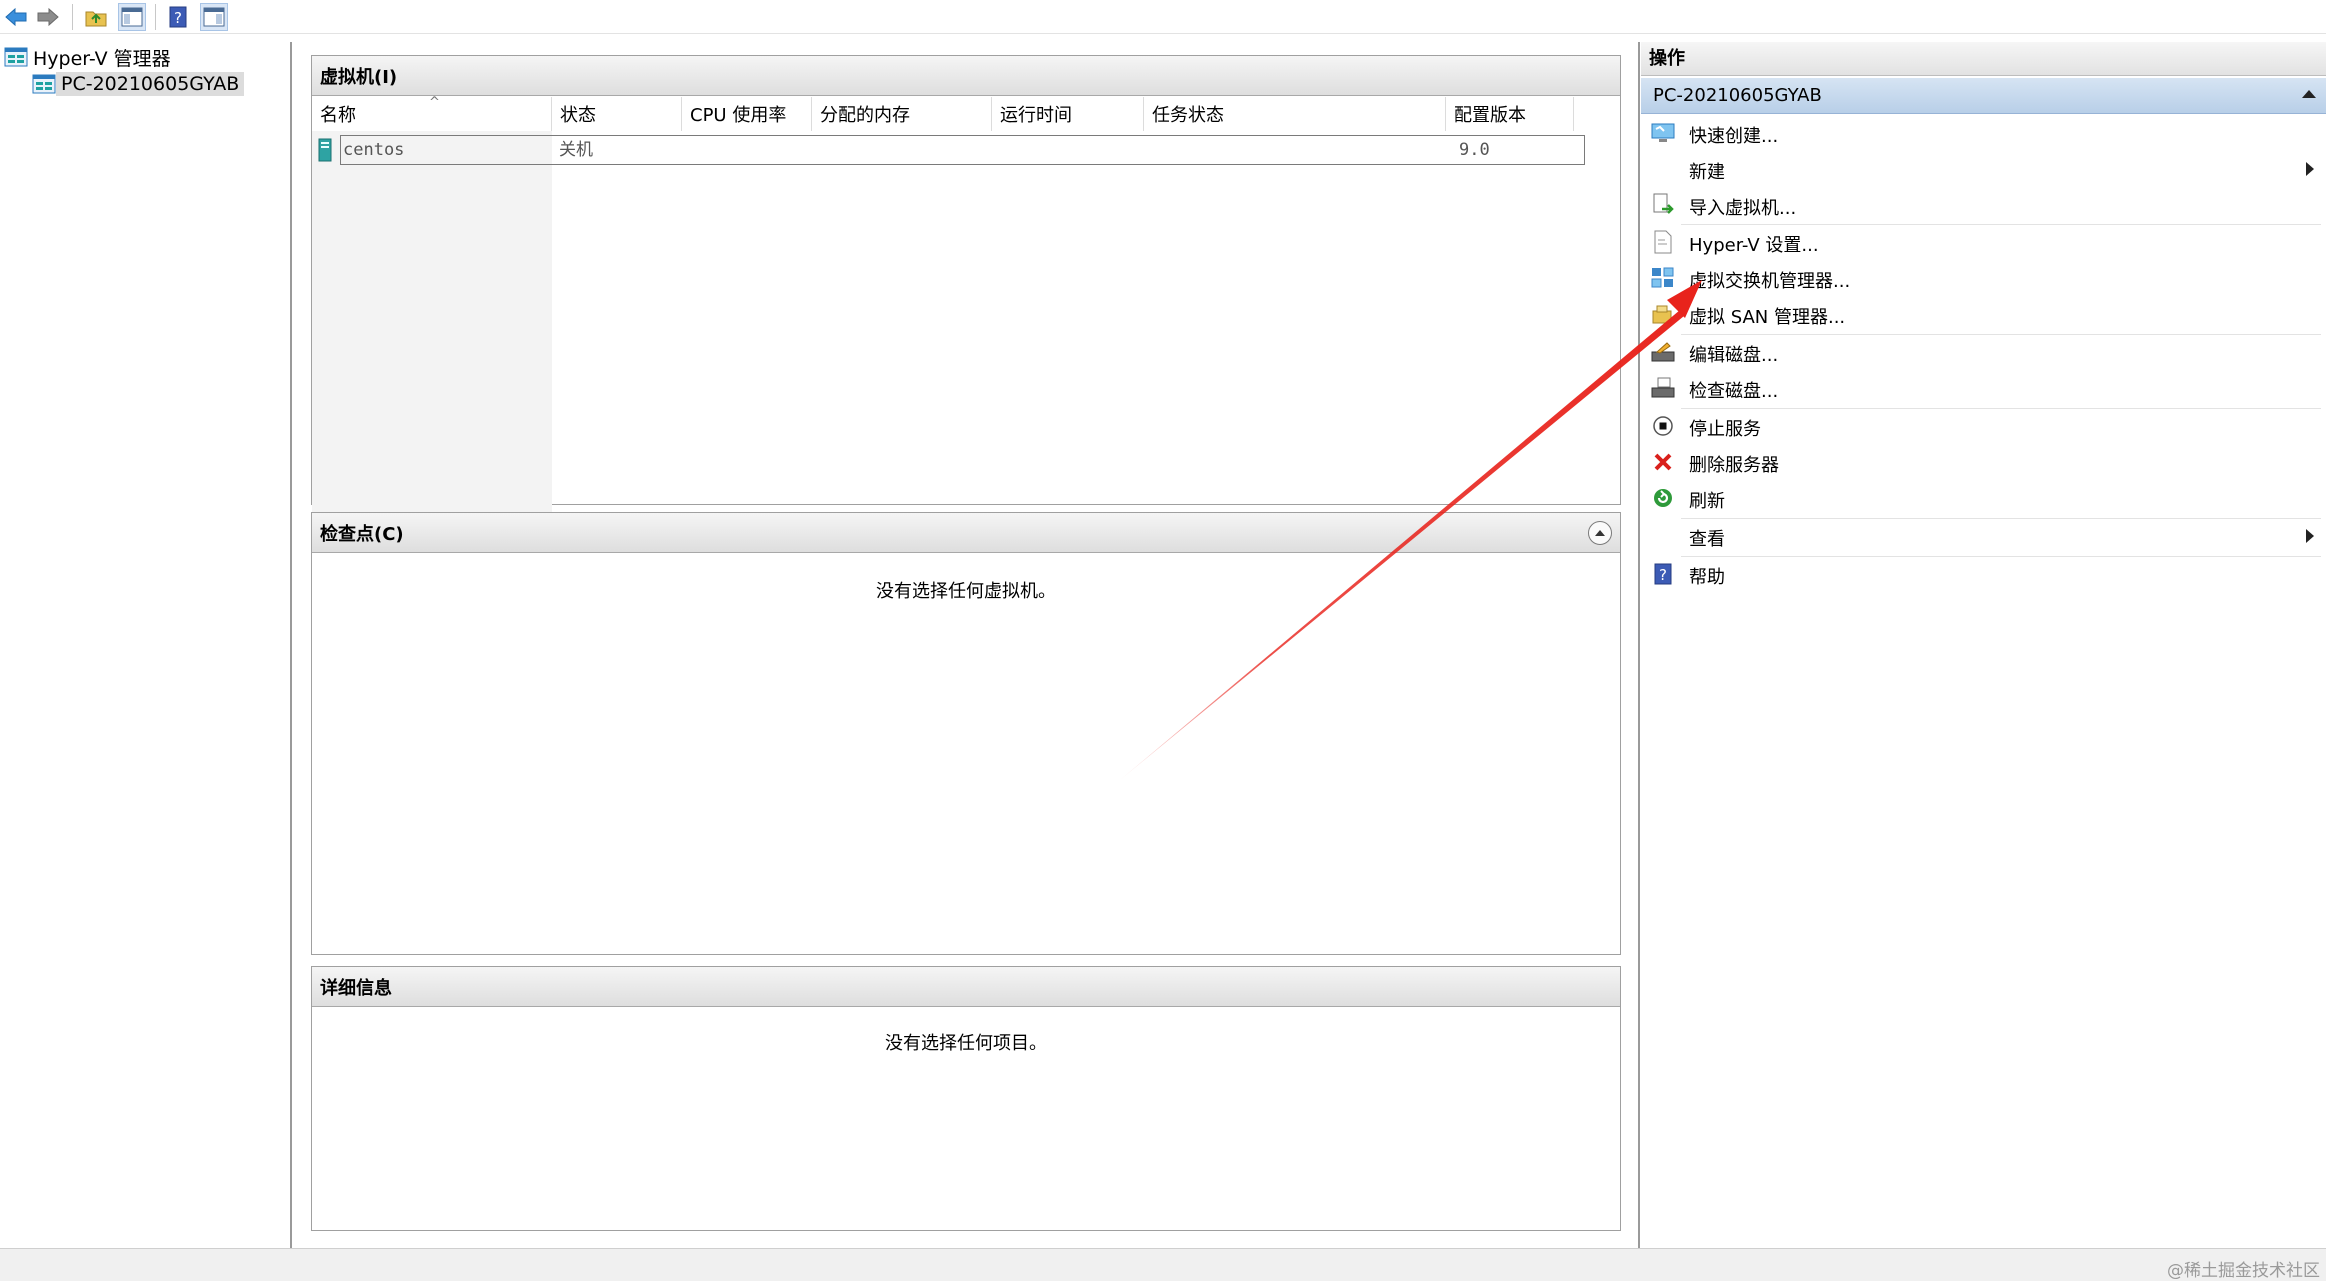 The image size is (2326, 1281). I want to click on checkpoint-panel-title: 检查点(C), so click(362, 534).